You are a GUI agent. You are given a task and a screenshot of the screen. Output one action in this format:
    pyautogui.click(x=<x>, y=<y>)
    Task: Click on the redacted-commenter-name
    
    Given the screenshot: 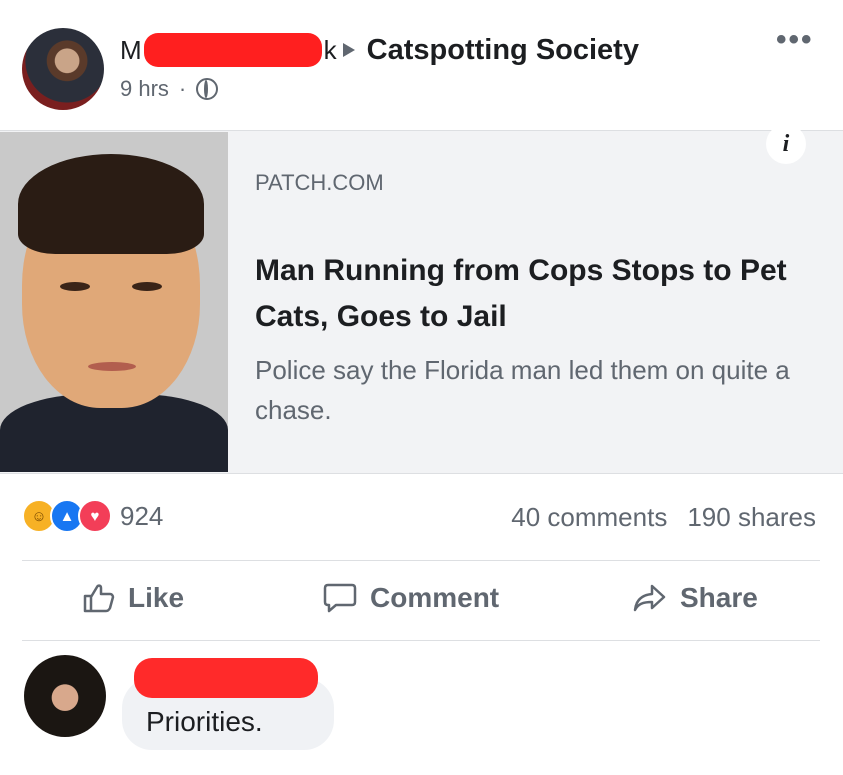 What is the action you would take?
    pyautogui.click(x=226, y=678)
    